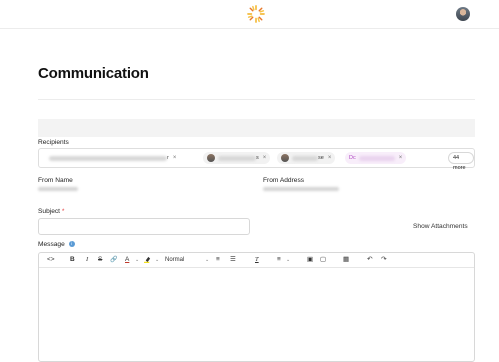 This screenshot has height=362, width=499. Describe the element at coordinates (53, 142) in the screenshot. I see `recipients-label: Recipients` at that location.